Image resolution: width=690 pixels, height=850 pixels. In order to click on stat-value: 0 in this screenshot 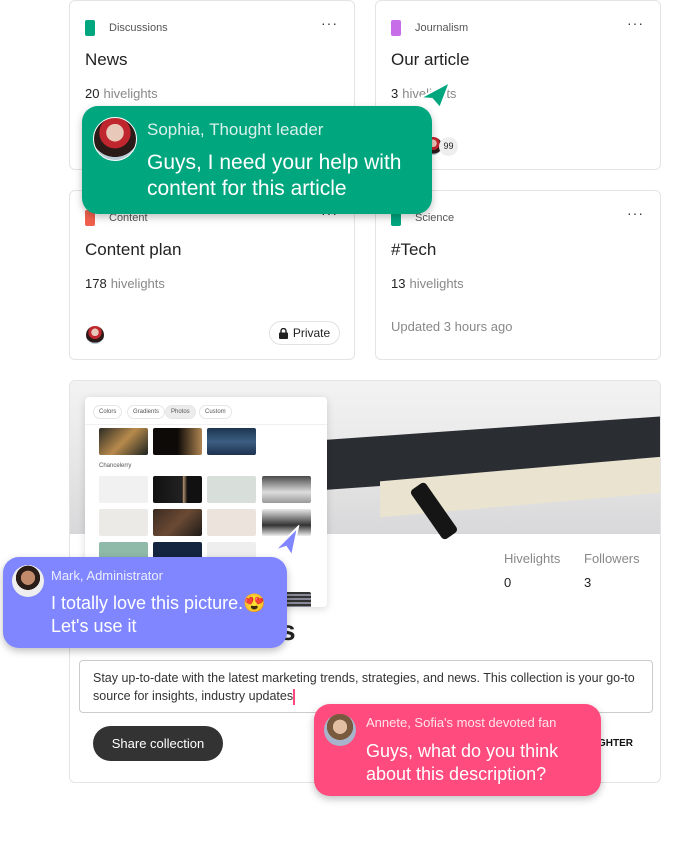, I will do `click(508, 582)`.